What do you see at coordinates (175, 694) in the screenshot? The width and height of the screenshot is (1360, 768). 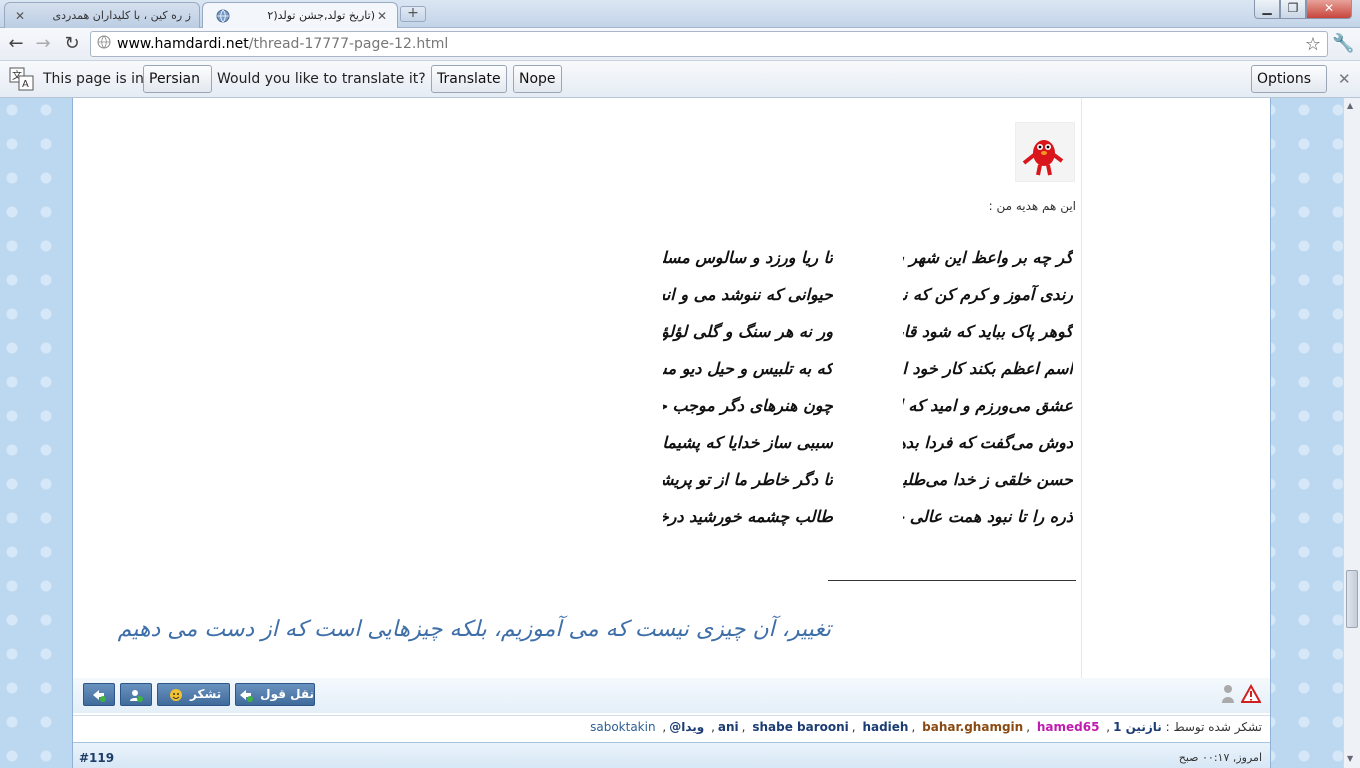 I see `smiley-icon` at bounding box center [175, 694].